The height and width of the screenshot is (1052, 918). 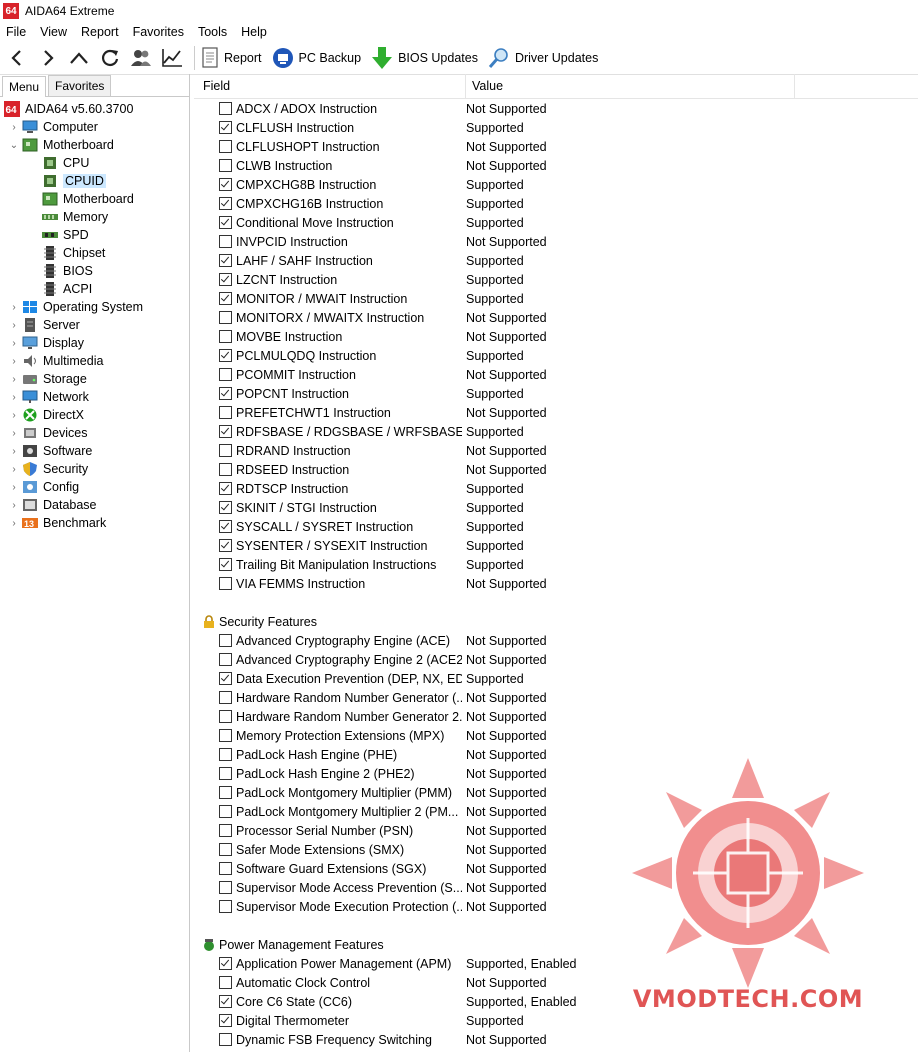 What do you see at coordinates (556, 184) in the screenshot?
I see `table-row: CMPXCHG8B Instruction Supported` at bounding box center [556, 184].